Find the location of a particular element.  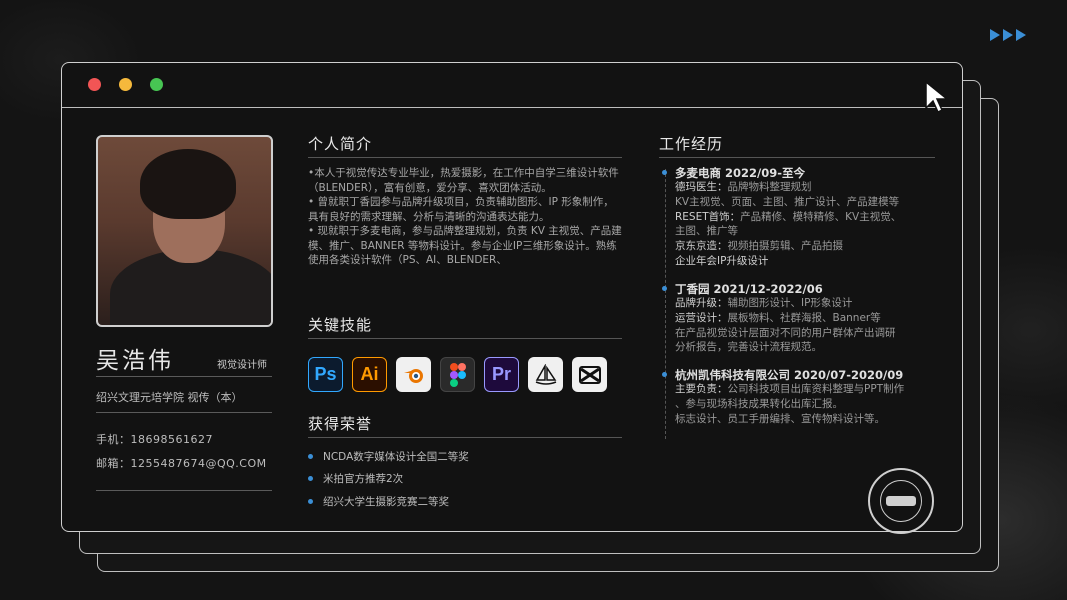

skills-title: 关键技能 is located at coordinates (340, 325).